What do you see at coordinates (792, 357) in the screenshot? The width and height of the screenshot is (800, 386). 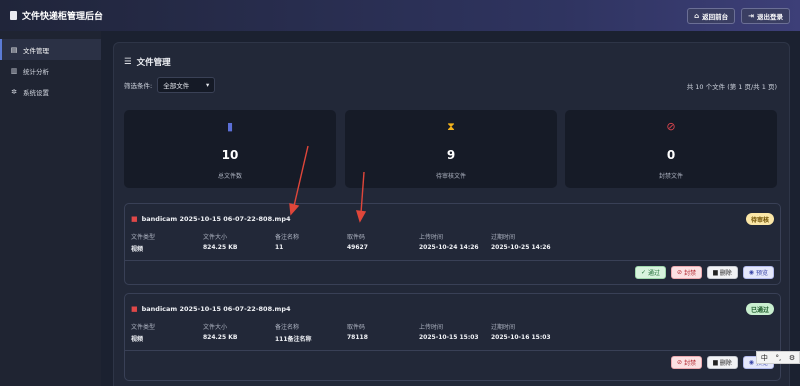 I see `gear-icon: ⚙` at bounding box center [792, 357].